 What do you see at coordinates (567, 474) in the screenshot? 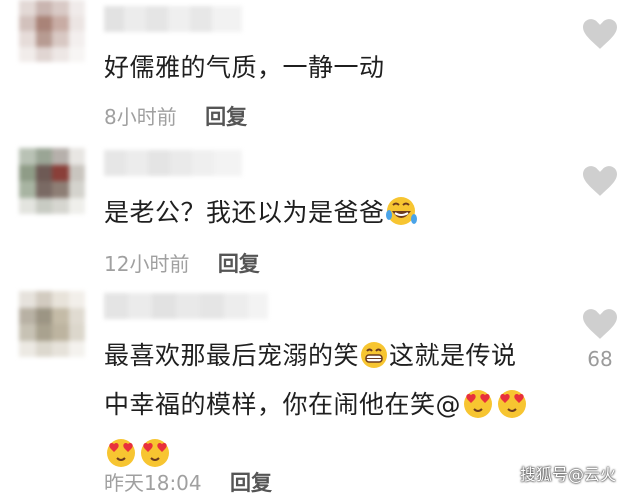
I see `watermark: 搜狐号@云火` at bounding box center [567, 474].